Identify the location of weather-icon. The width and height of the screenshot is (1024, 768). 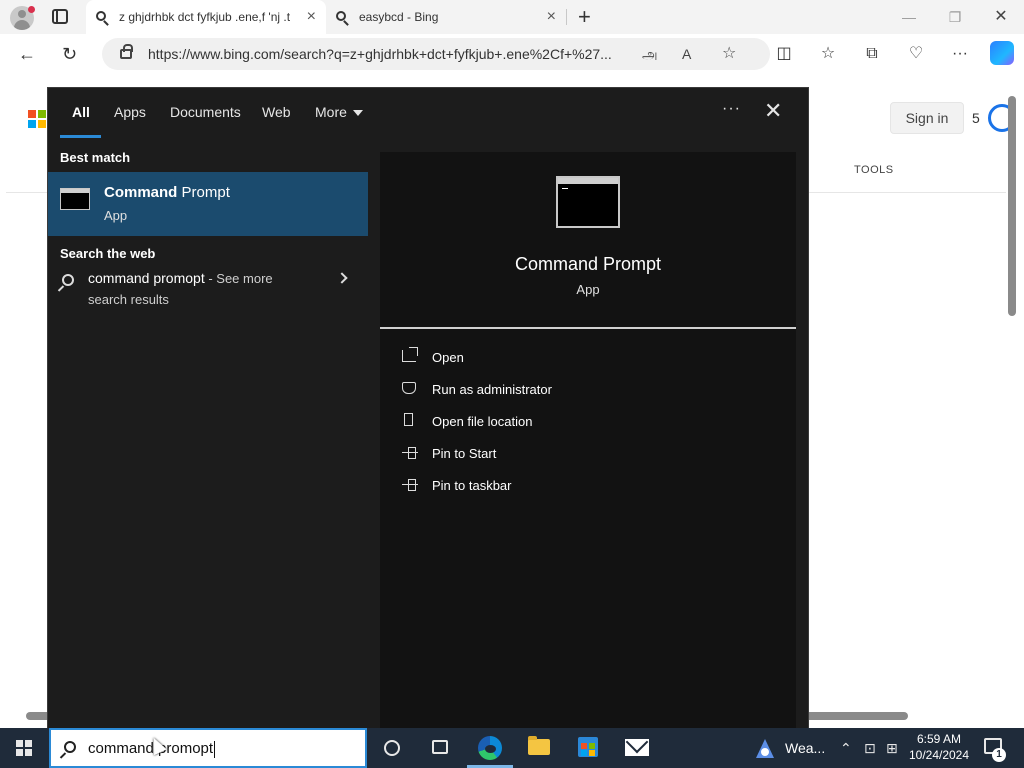
(765, 749).